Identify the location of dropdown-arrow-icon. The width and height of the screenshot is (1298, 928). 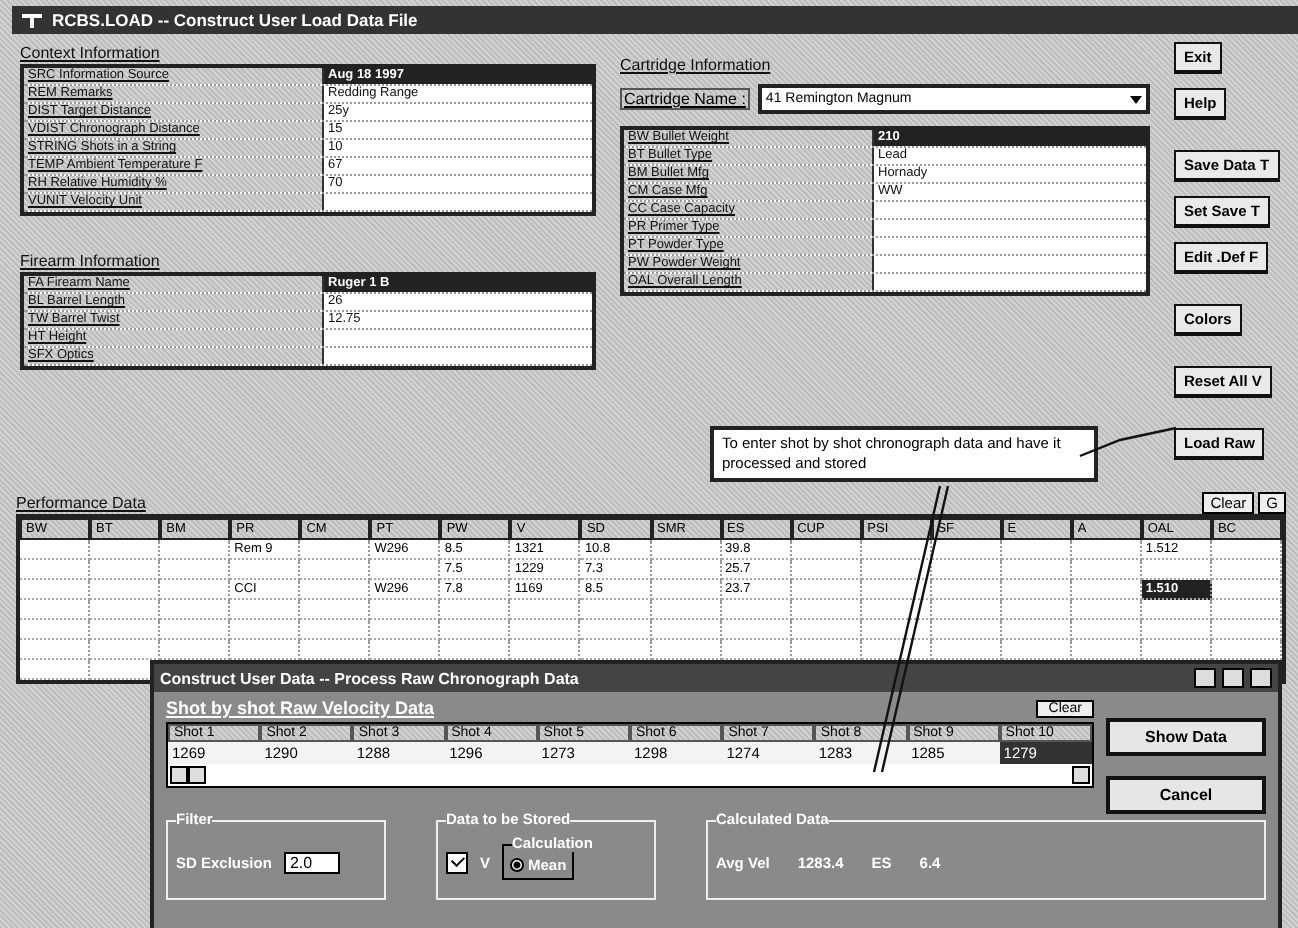
(1136, 99).